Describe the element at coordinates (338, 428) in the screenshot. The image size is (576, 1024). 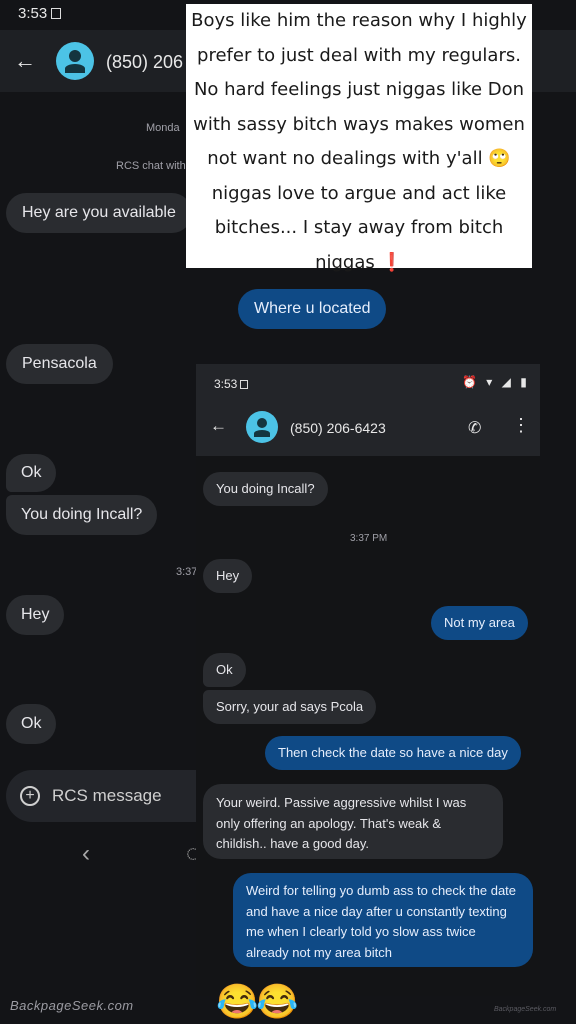
I see `overlay-contact-name: (850) 206-6423` at that location.